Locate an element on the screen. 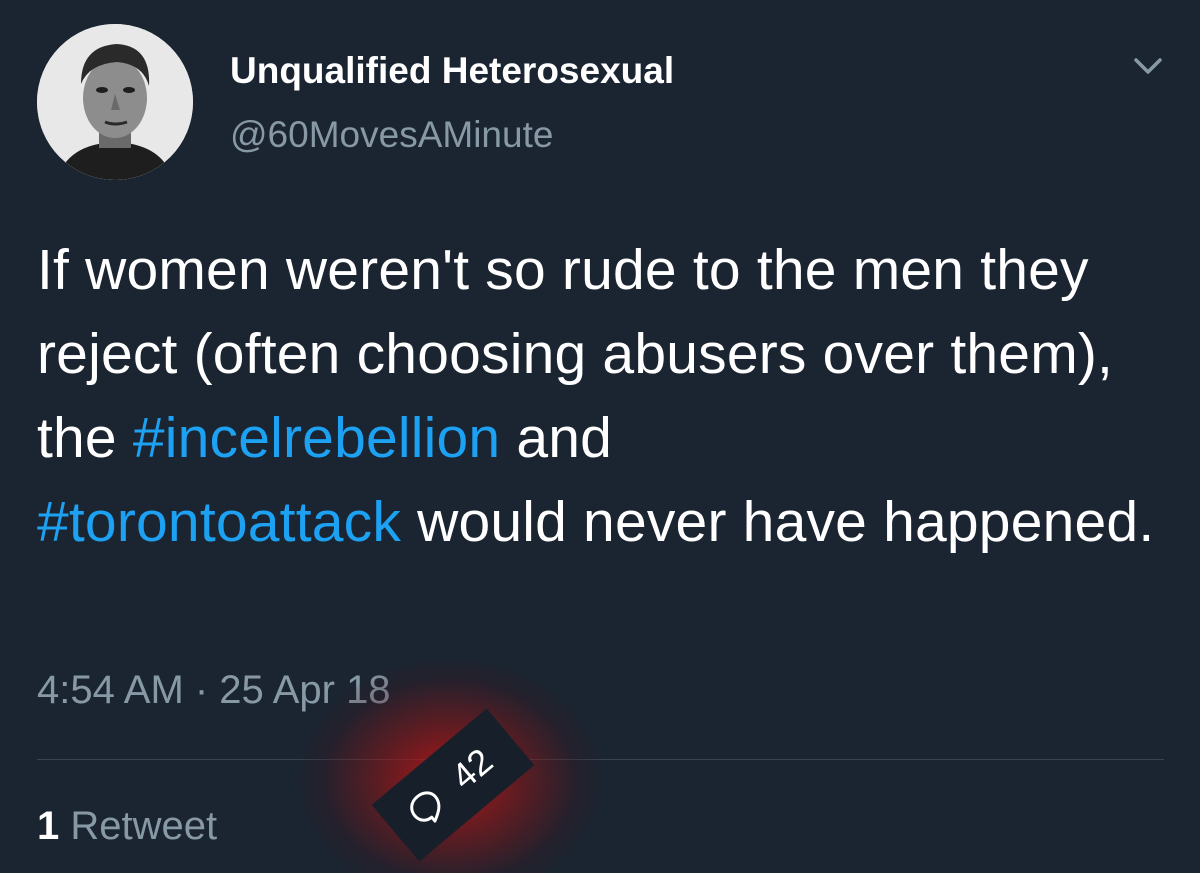 The image size is (1200, 873). chevron-down-icon is located at coordinates (1148, 66).